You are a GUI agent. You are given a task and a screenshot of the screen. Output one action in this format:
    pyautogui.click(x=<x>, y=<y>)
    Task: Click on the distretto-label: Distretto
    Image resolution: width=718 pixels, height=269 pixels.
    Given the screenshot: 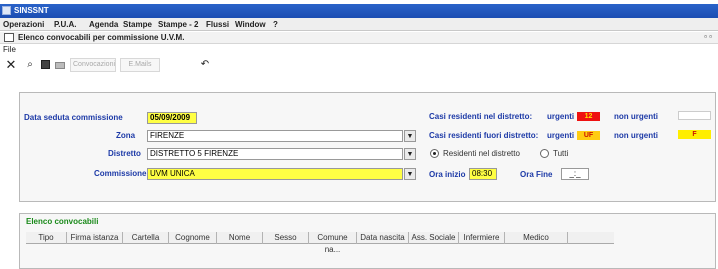 What is the action you would take?
    pyautogui.click(x=124, y=153)
    